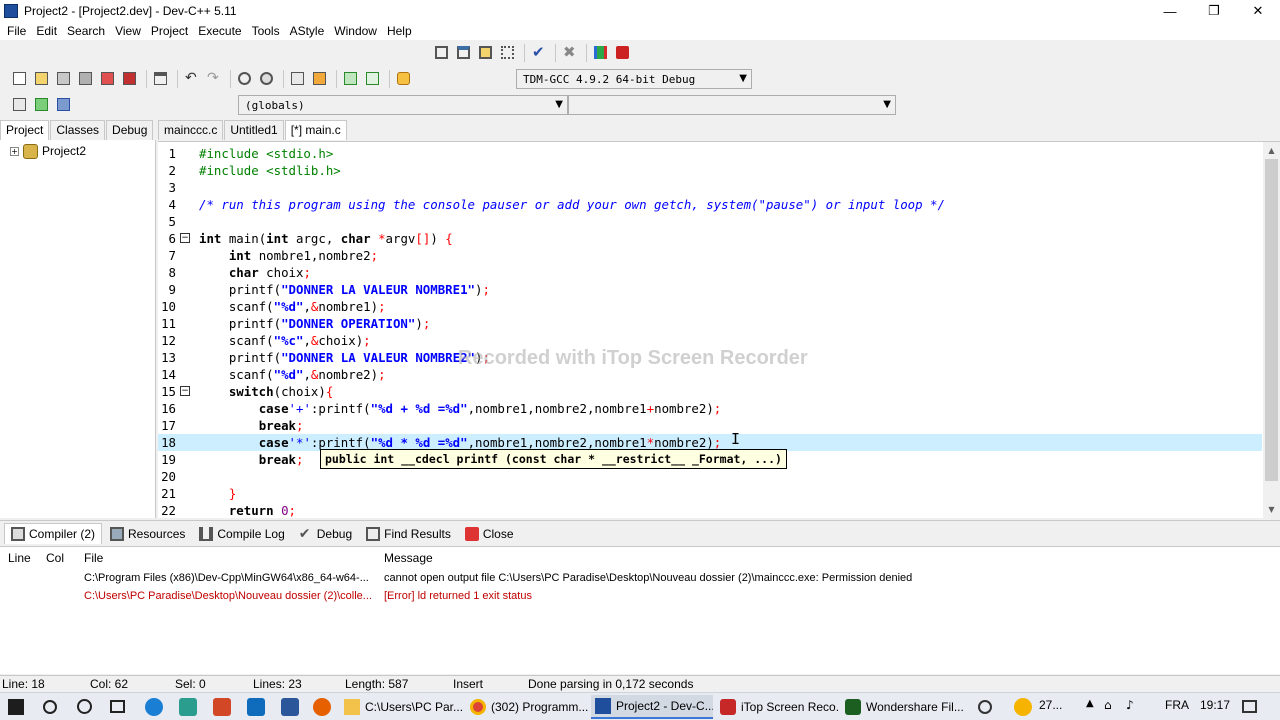 The image size is (1280, 720). What do you see at coordinates (63, 104) in the screenshot?
I see `remove-from-project-button` at bounding box center [63, 104].